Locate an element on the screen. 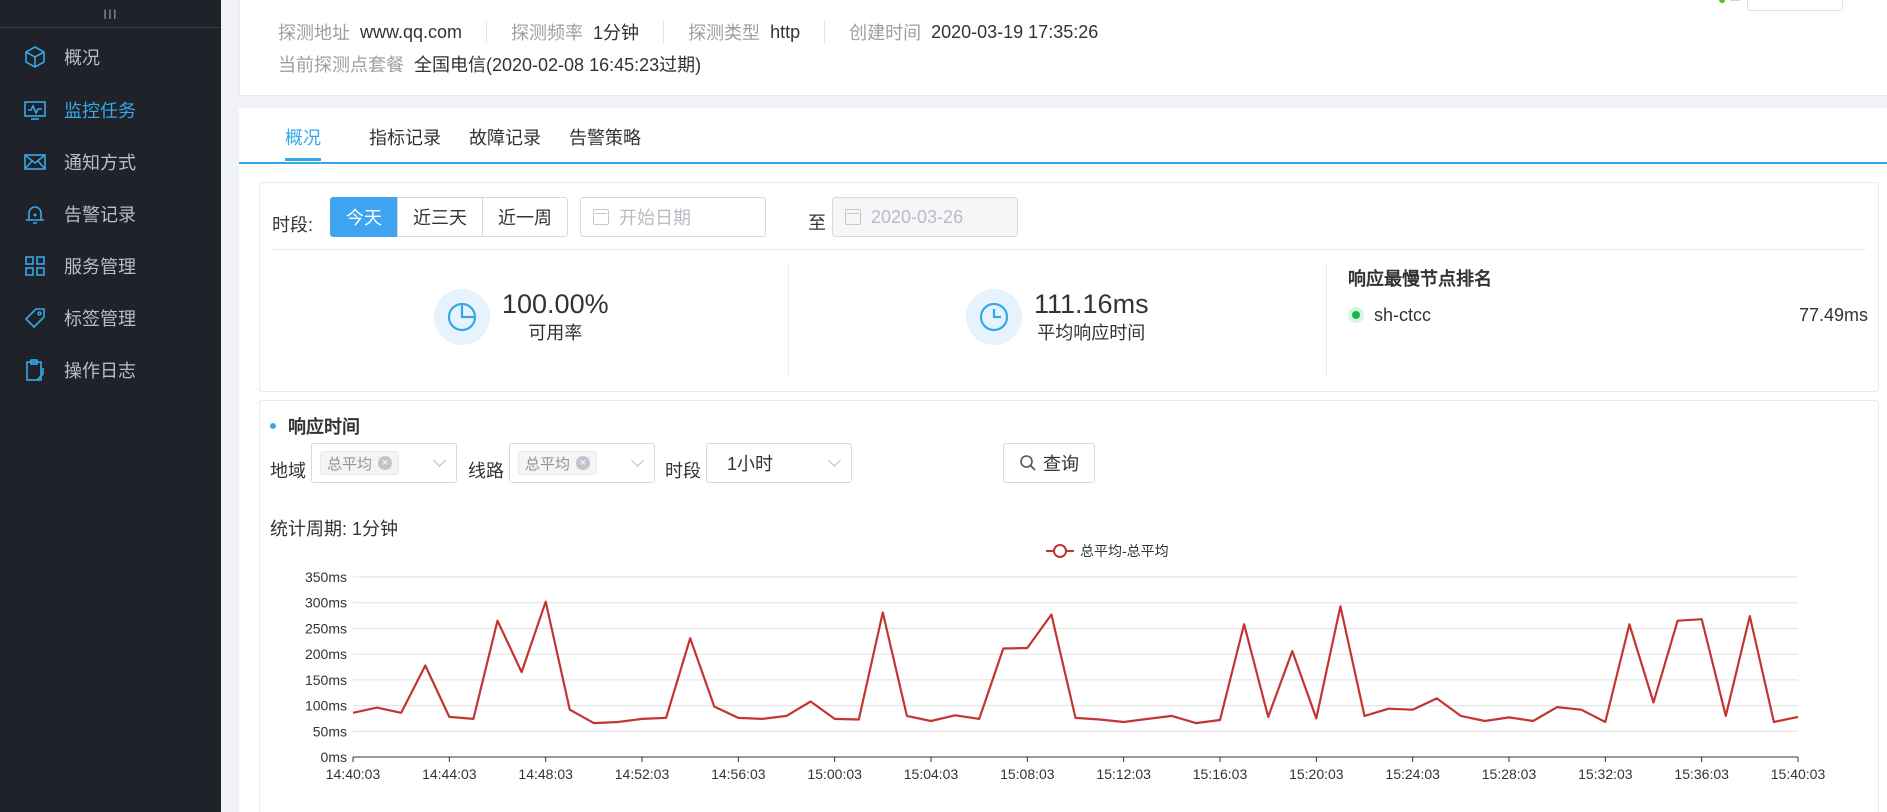  line-select: 总平均 × is located at coordinates (582, 463).